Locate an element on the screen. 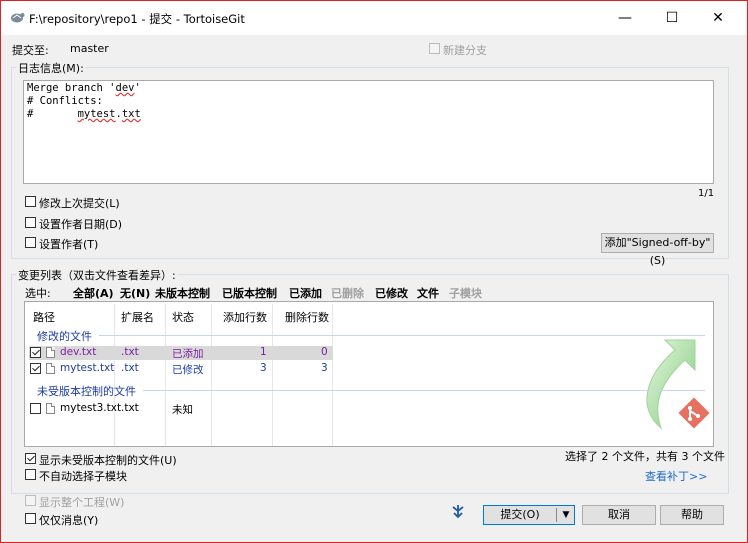 Image resolution: width=748 pixels, height=543 pixels. log-line-3: # Conflicts: is located at coordinates (65, 101).